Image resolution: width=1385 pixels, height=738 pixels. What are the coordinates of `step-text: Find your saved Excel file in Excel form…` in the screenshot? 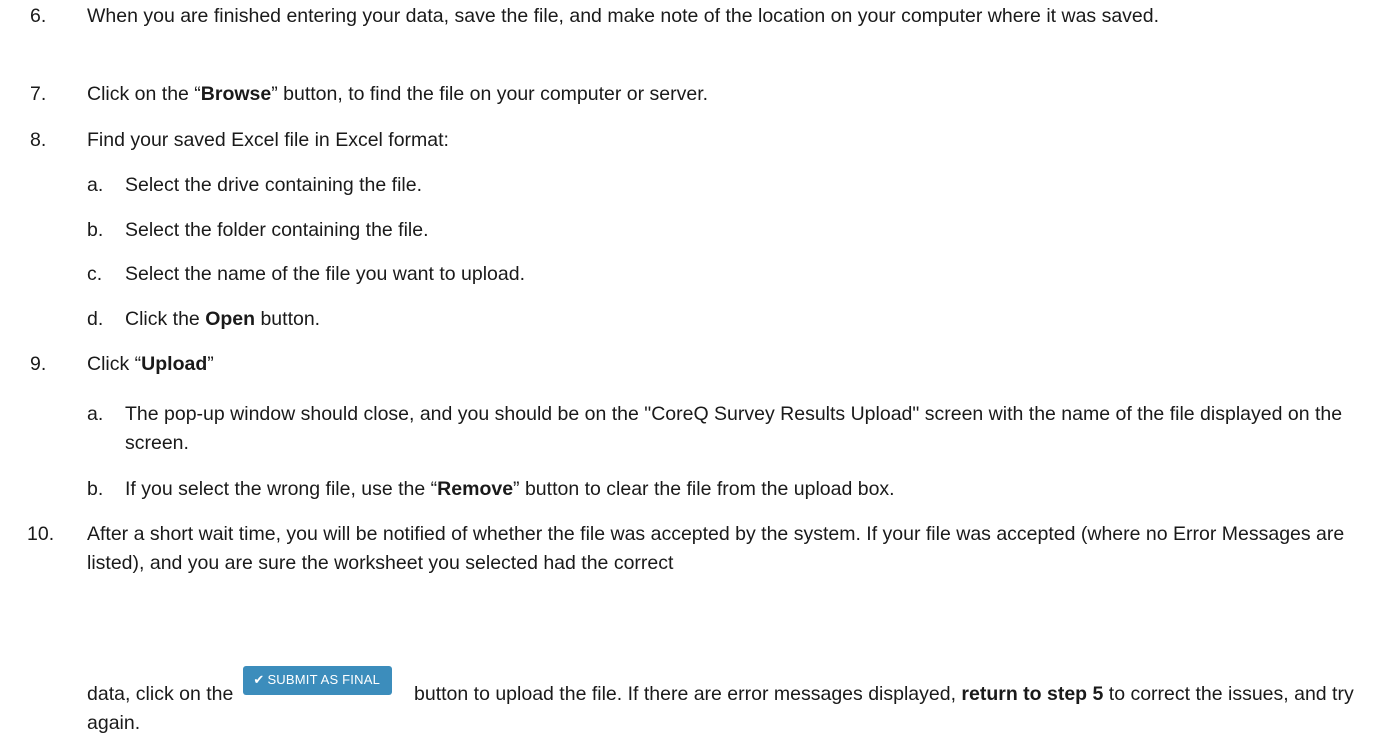 It's located at (268, 140).